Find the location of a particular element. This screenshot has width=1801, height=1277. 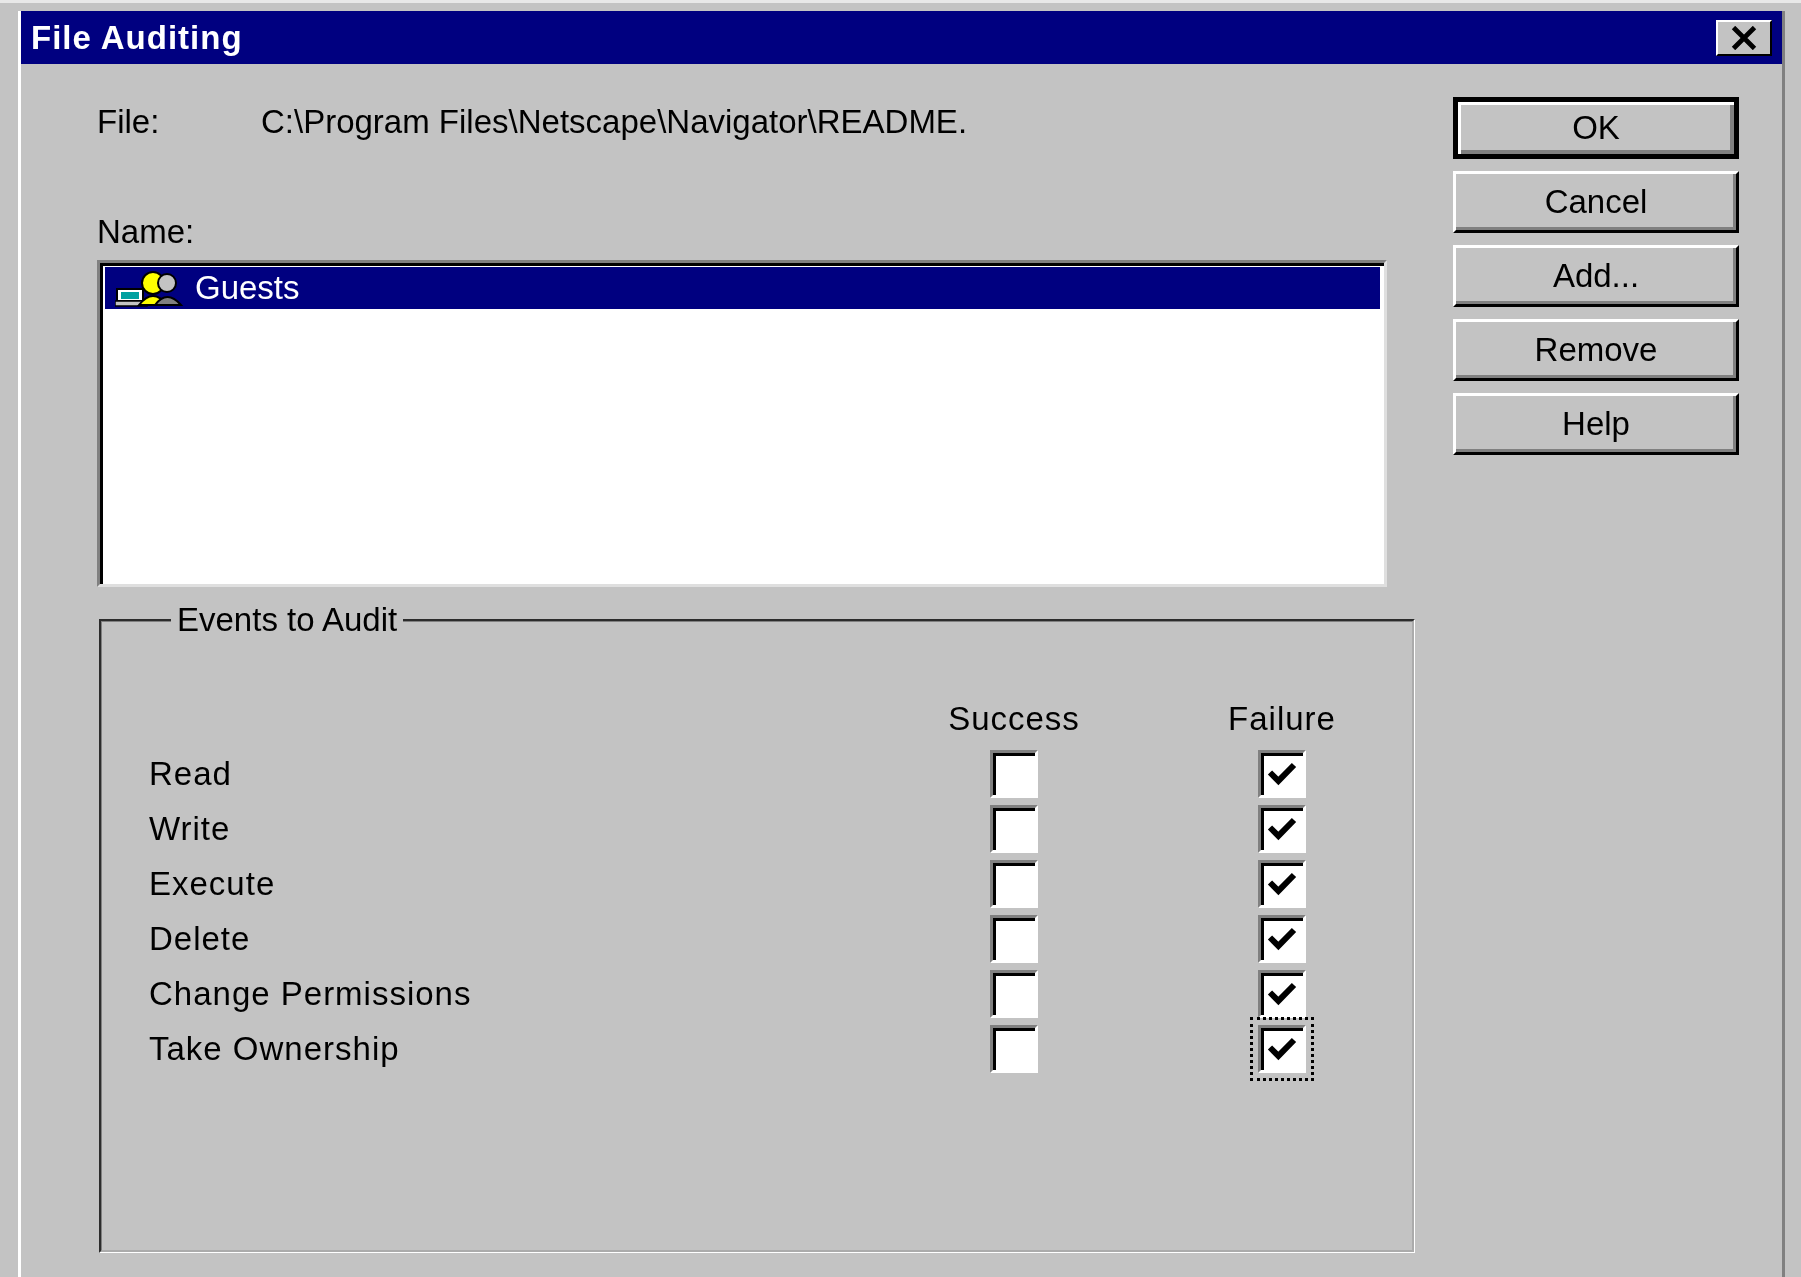

close-icon is located at coordinates (1744, 37).